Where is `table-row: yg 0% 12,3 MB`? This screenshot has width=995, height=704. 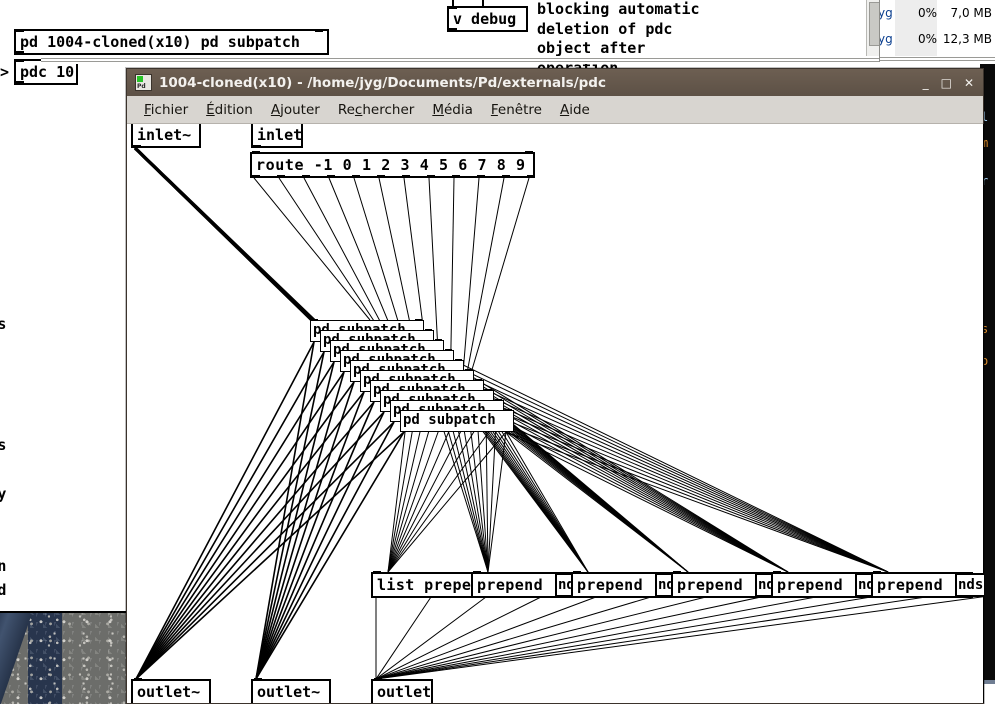
table-row: yg 0% 12,3 MB is located at coordinates (937, 39).